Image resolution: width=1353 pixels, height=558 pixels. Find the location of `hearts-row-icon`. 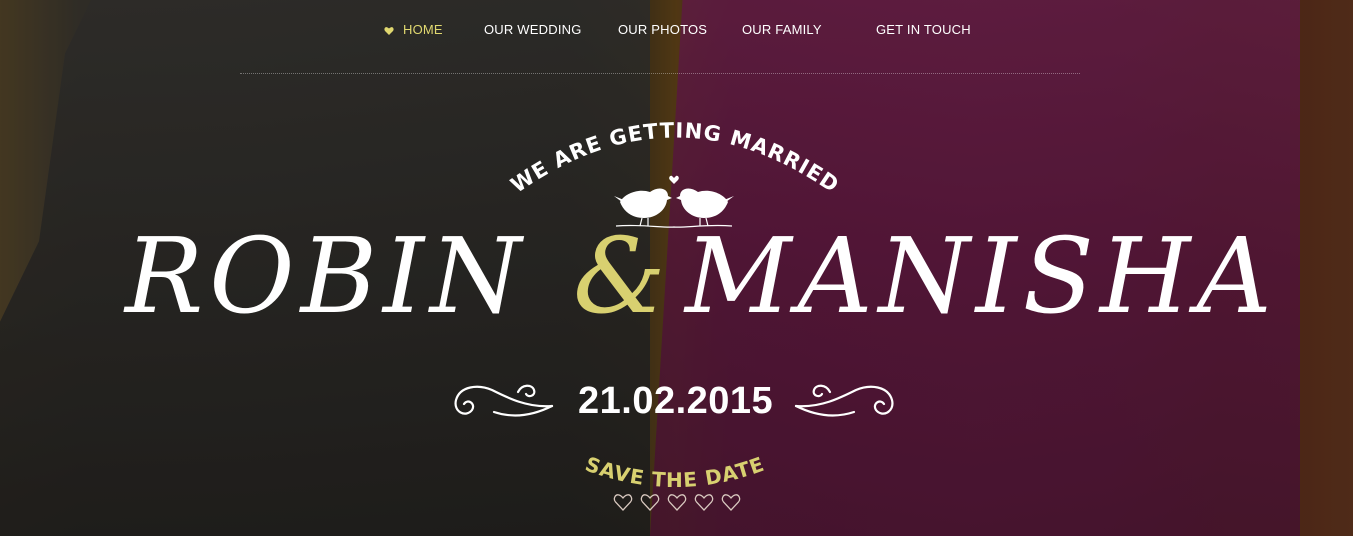

hearts-row-icon is located at coordinates (677, 502).